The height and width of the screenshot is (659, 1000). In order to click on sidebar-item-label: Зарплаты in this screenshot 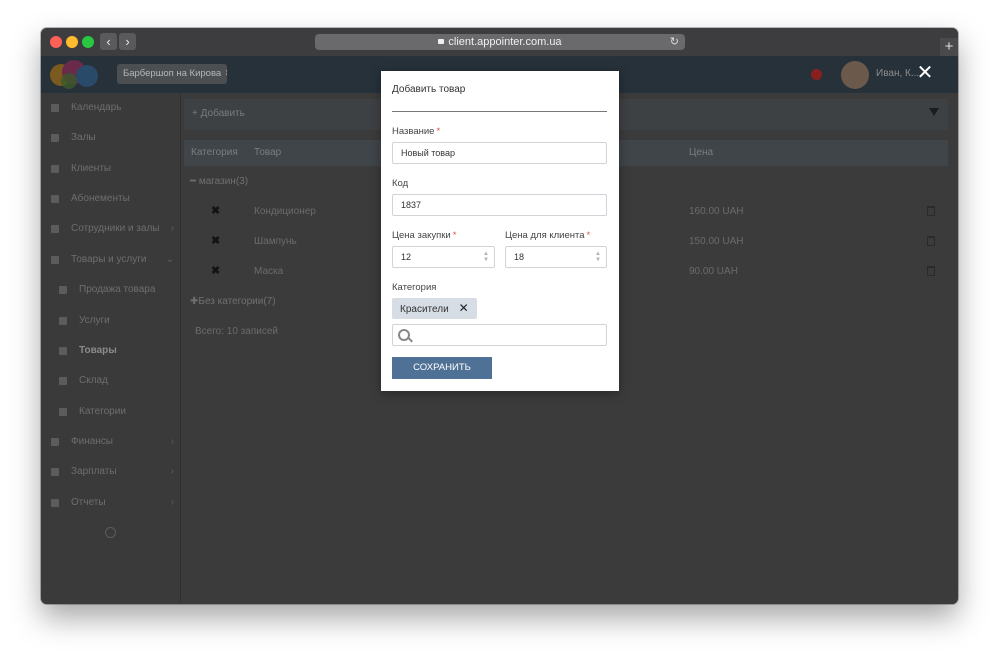, I will do `click(94, 471)`.